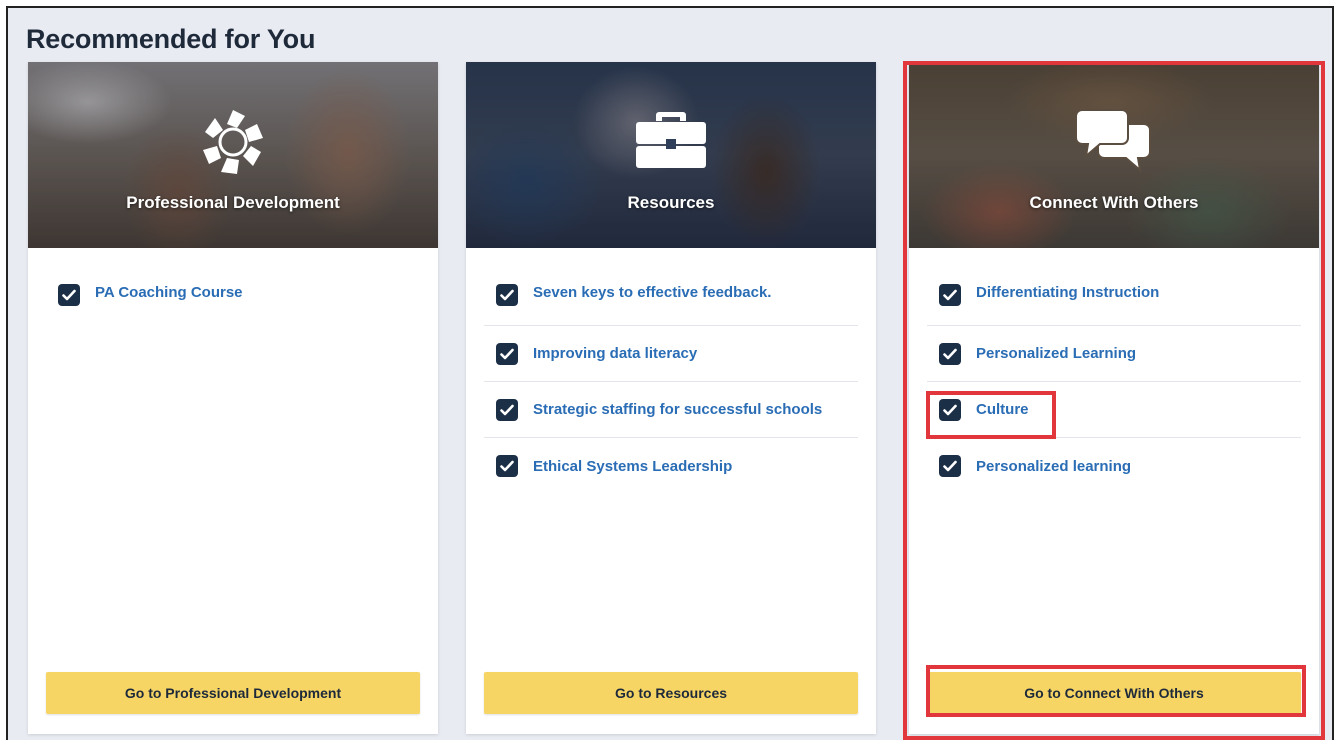 The width and height of the screenshot is (1340, 740). Describe the element at coordinates (1114, 410) in the screenshot. I see `list-item: Culture` at that location.